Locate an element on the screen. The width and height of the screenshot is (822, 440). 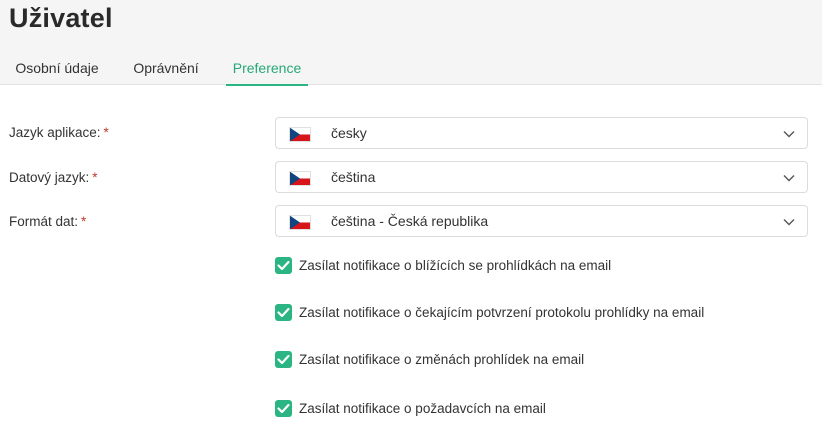
app-language-label: Jazyk aplikace: * is located at coordinates (59, 132).